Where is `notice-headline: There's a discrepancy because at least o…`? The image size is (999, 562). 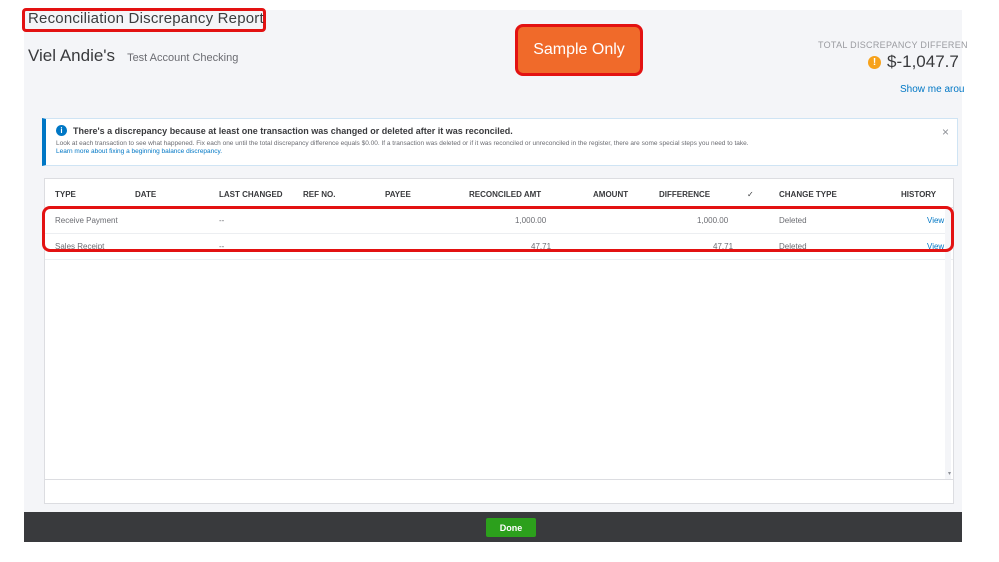 notice-headline: There's a discrepancy because at least o… is located at coordinates (293, 130).